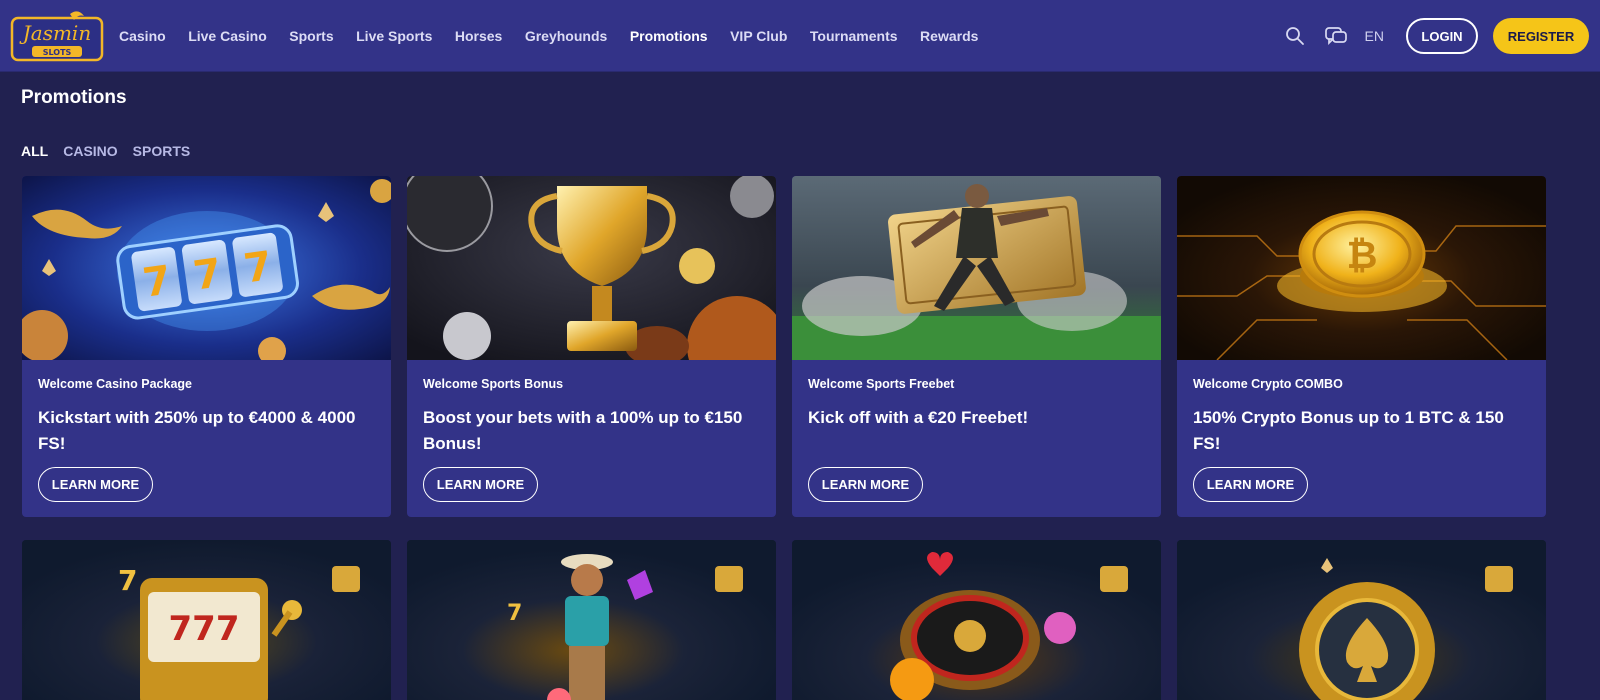  I want to click on nav-live-sports: Live Sports, so click(394, 36).